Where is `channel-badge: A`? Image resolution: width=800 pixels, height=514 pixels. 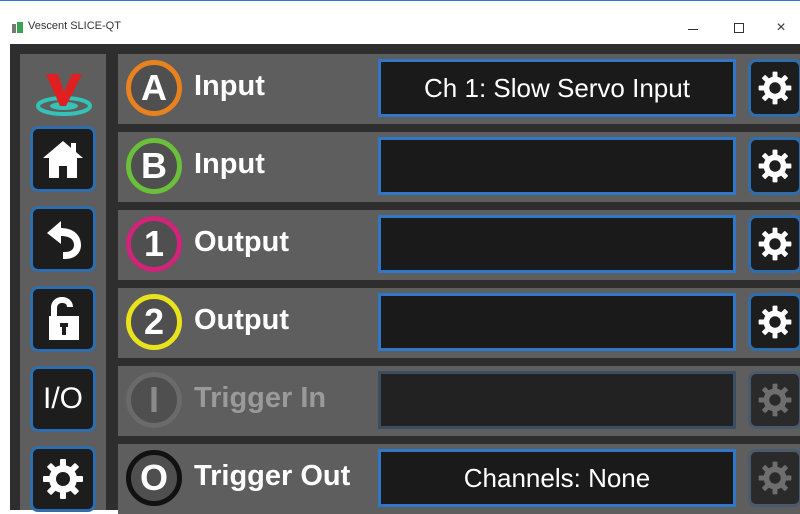
channel-badge: A is located at coordinates (154, 88).